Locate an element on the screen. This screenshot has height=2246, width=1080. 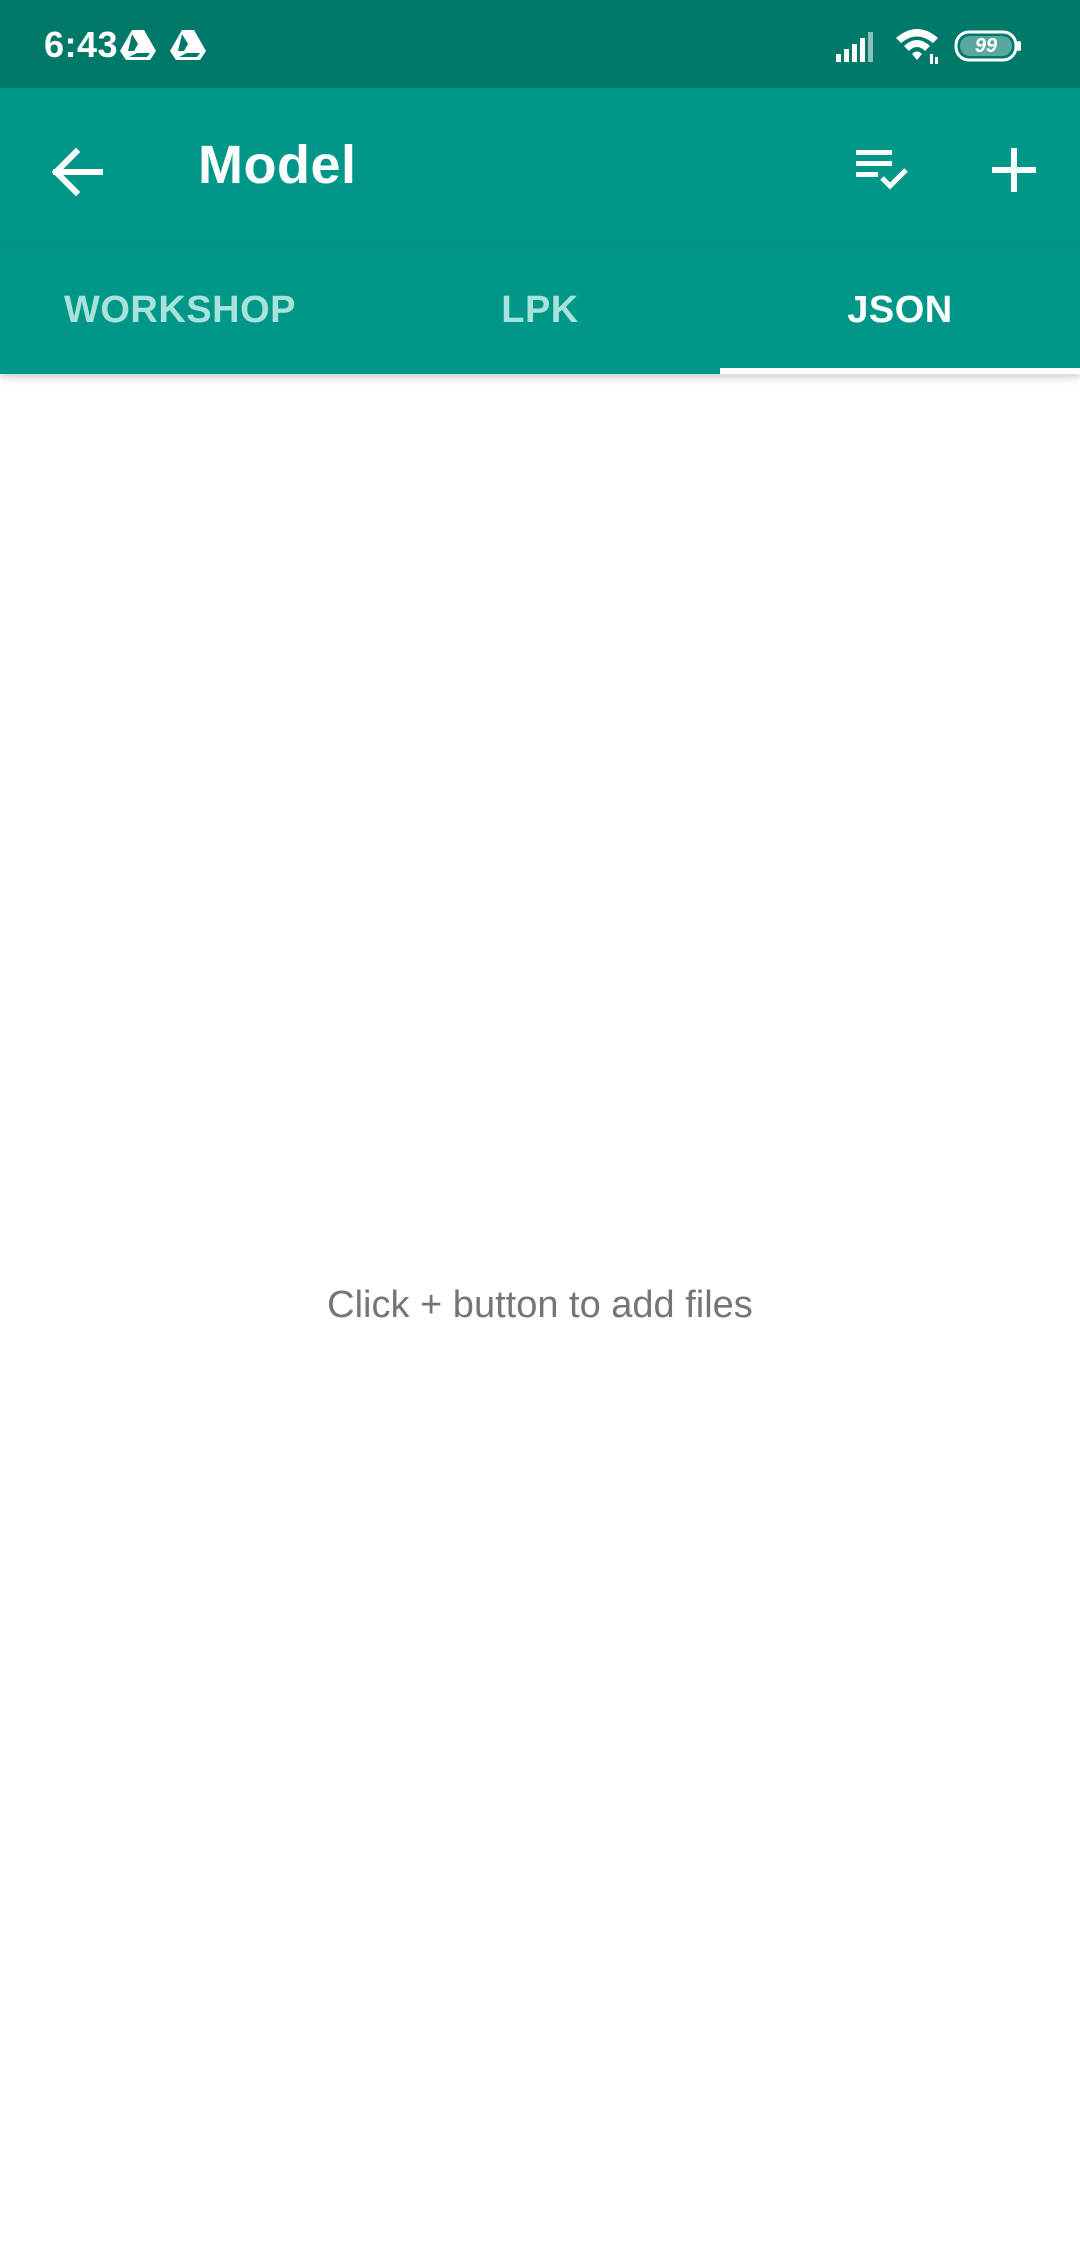
arrow-back-icon is located at coordinates (77, 172).